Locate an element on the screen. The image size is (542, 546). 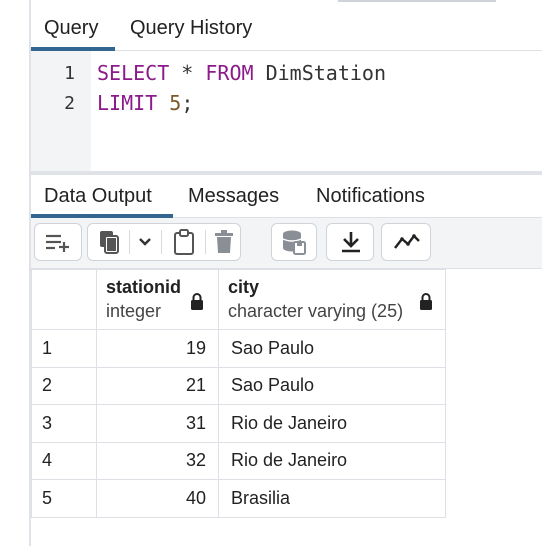
data-output-toolbar is located at coordinates (286, 243).